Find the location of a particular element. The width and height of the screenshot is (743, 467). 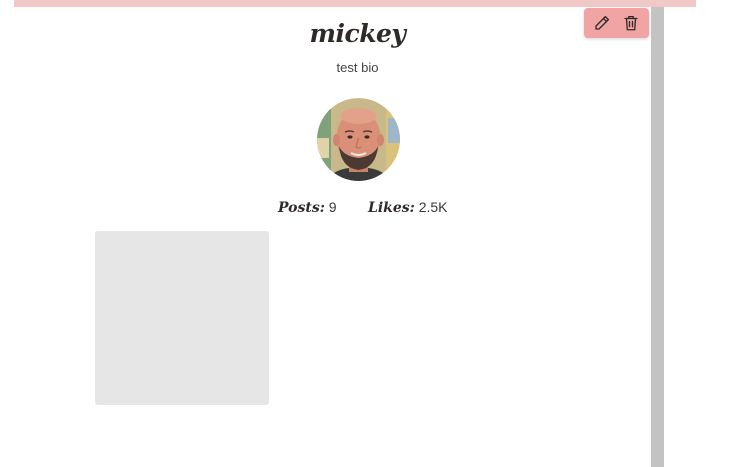

top-band is located at coordinates (355, 3).